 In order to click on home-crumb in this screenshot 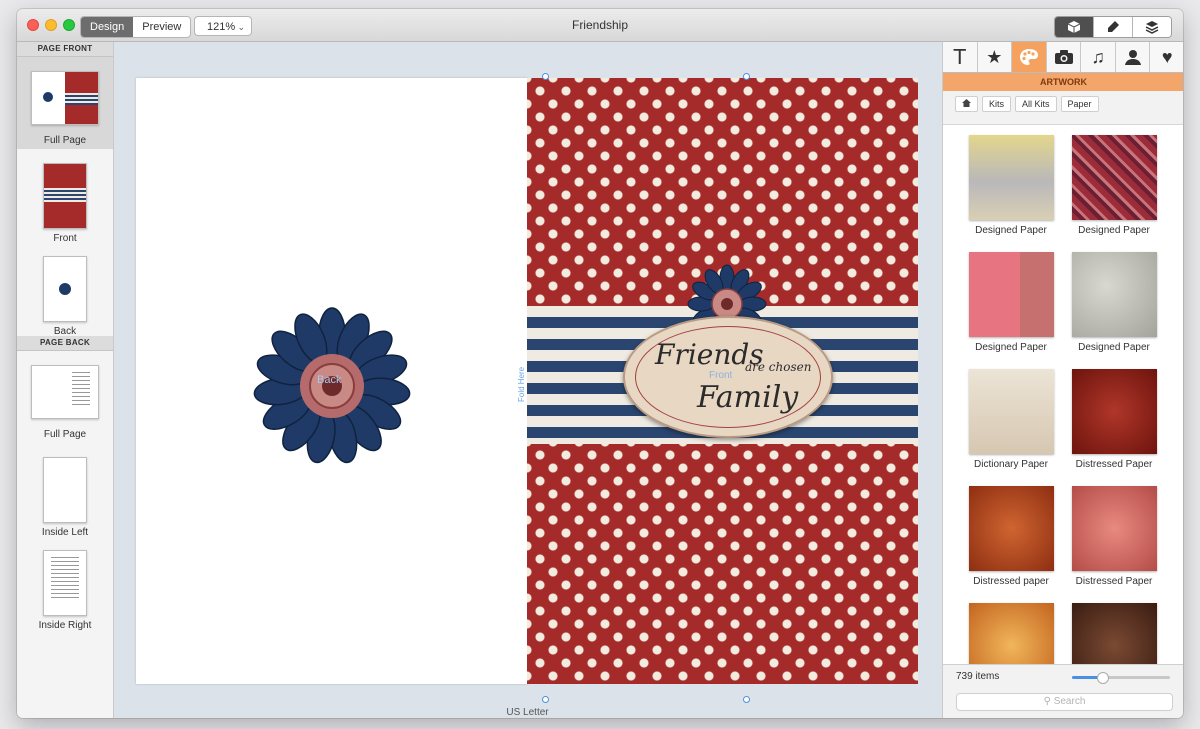, I will do `click(966, 104)`.